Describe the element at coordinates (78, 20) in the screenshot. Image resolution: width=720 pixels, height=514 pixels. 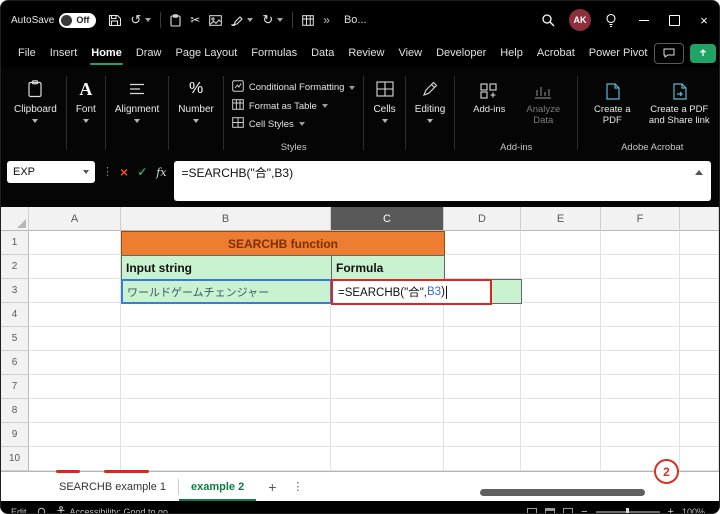
I see `autosave-pill: Off` at that location.